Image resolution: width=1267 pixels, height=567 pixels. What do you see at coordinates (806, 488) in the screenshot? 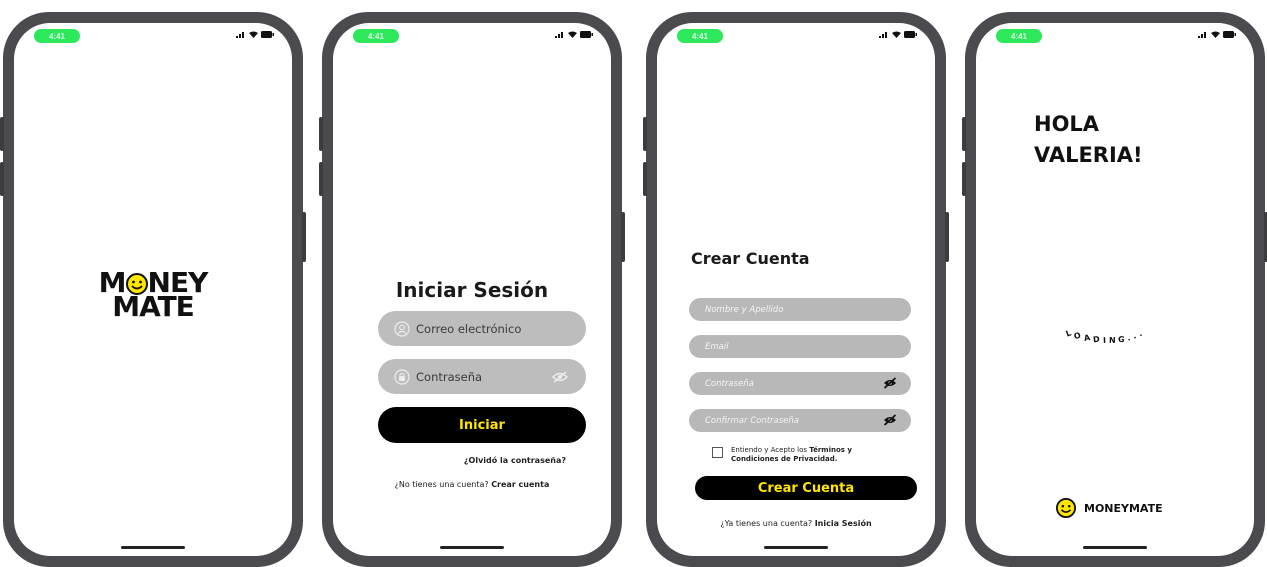
I see `create-account-button: Crear Cuenta` at bounding box center [806, 488].